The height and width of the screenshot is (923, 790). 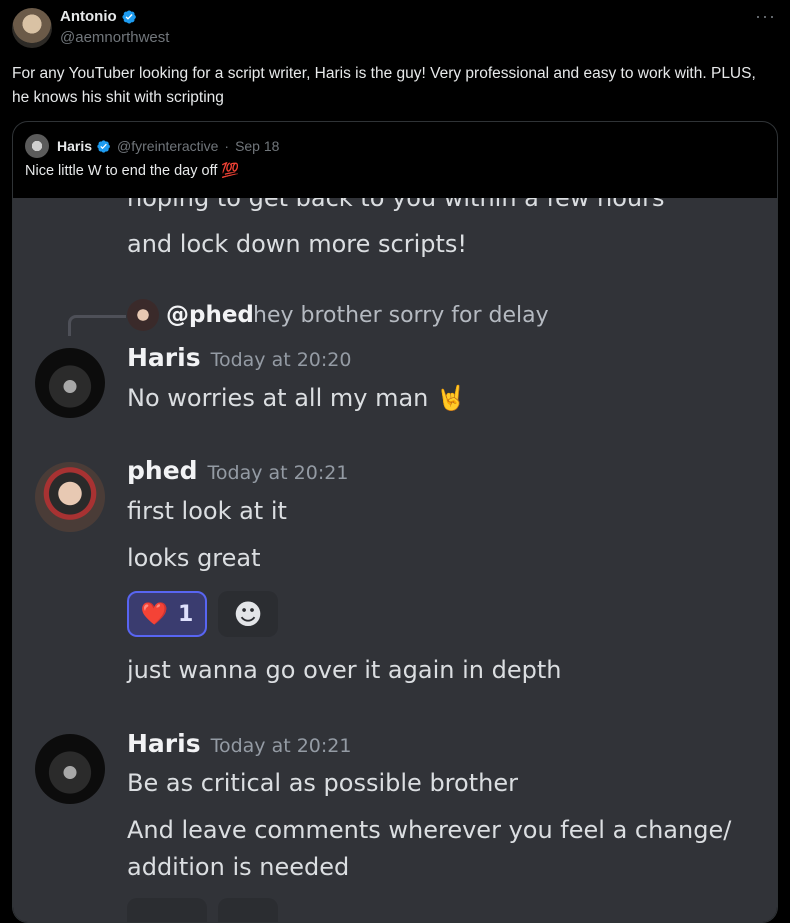 I want to click on author-avatar, so click(x=32, y=28).